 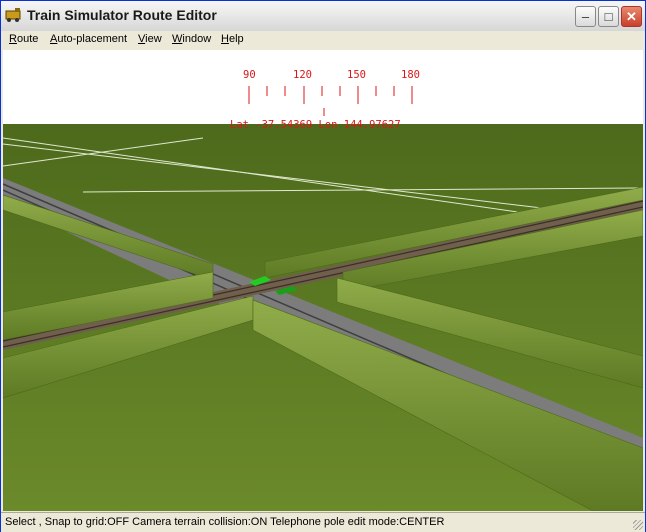 I want to click on window-title: Train Simulator Route Editor, so click(x=122, y=15).